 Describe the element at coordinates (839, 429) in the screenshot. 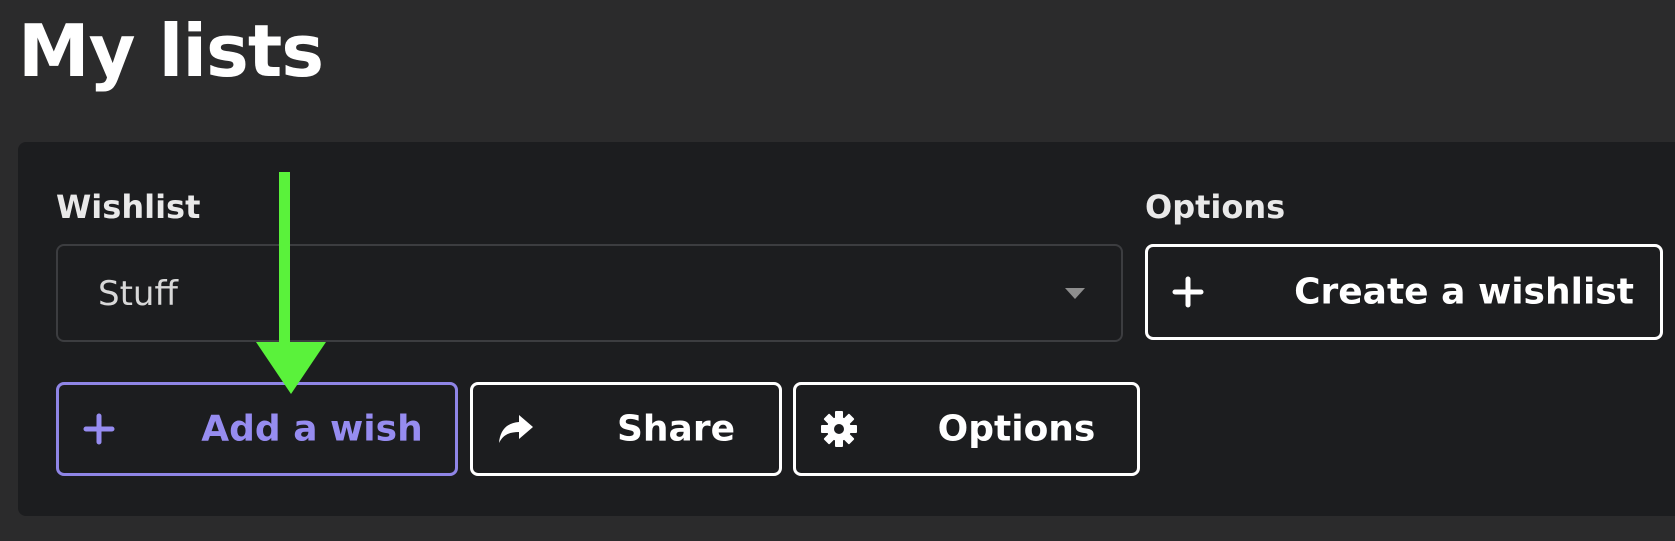

I see `gear-icon` at that location.